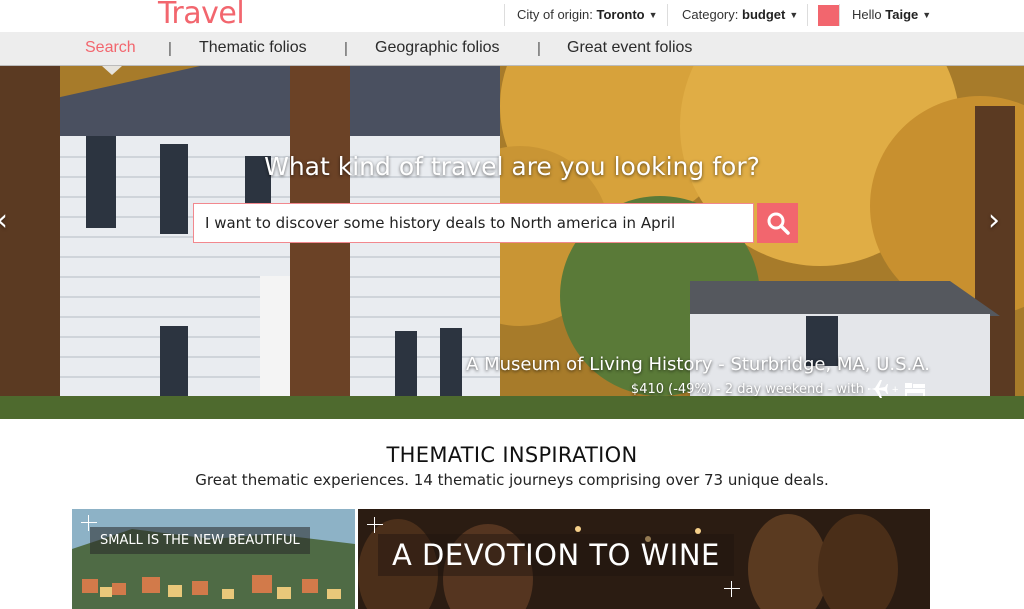  I want to click on city-label: City of origin:, so click(555, 14).